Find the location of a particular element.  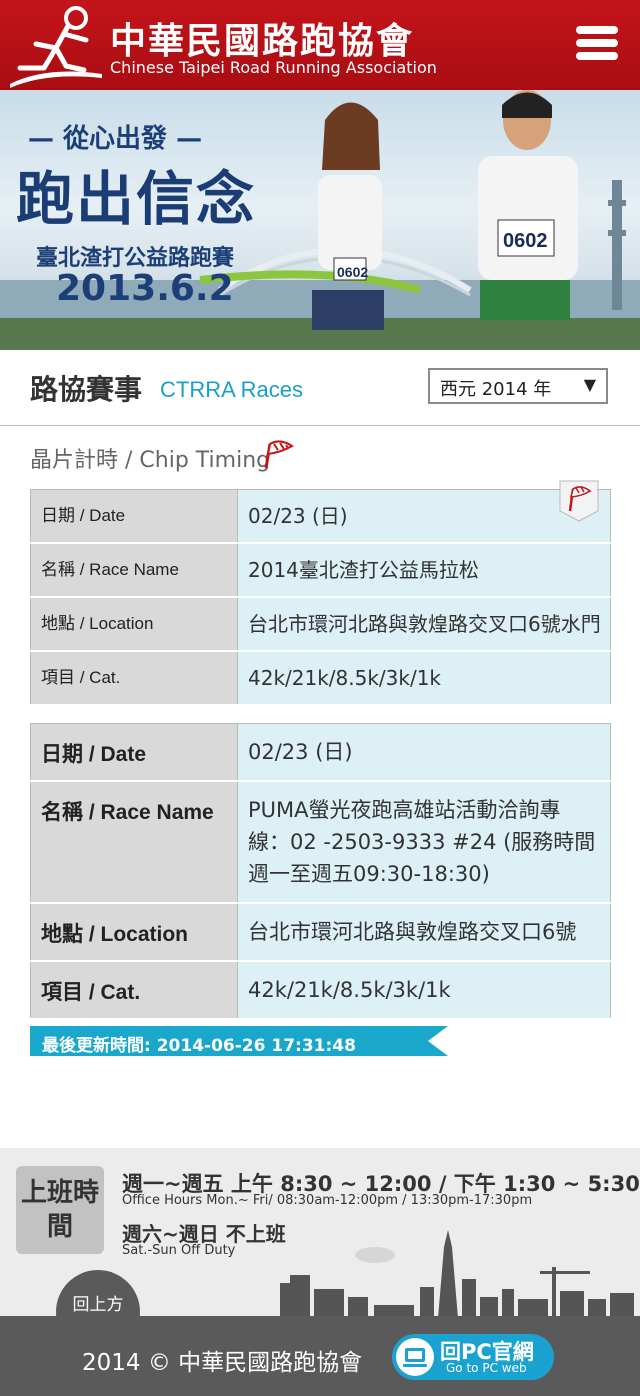

banner-headline: 跑出信念 is located at coordinates (136, 199).